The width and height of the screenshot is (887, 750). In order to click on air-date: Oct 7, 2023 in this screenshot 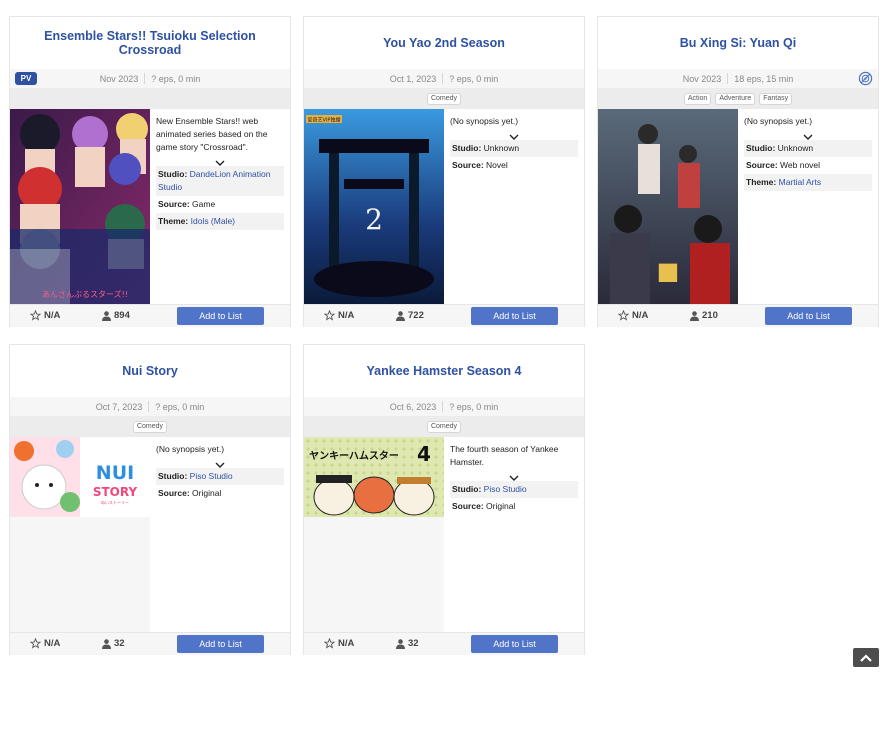, I will do `click(119, 406)`.